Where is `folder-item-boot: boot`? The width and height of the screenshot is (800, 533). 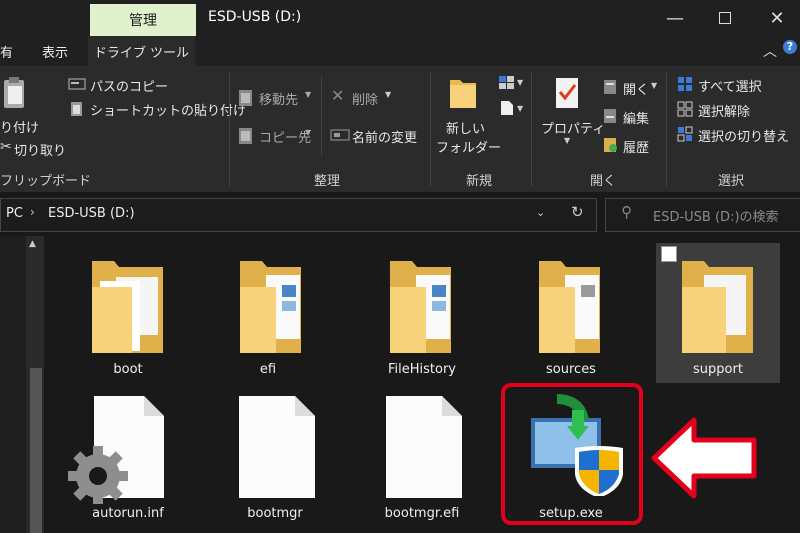
folder-item-boot: boot is located at coordinates (128, 313).